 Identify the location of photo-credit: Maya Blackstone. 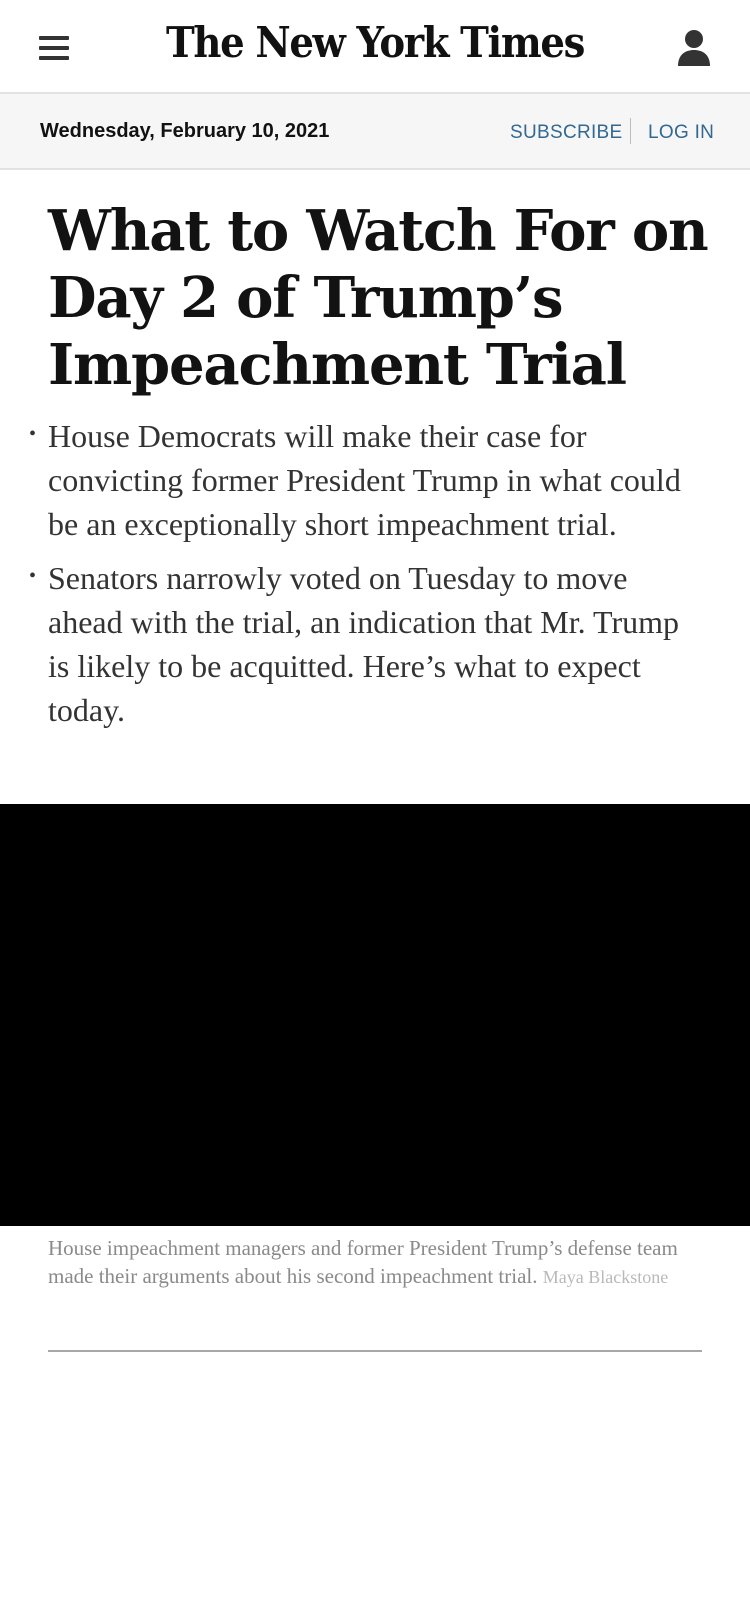
(605, 1277).